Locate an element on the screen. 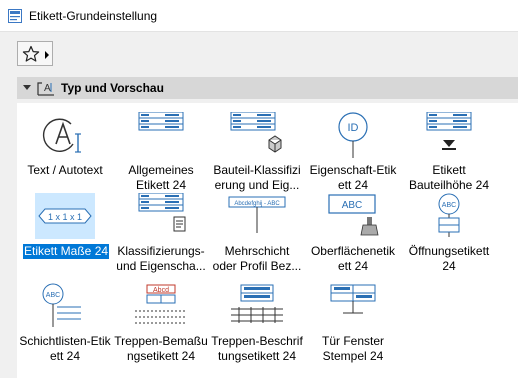 The image size is (518, 378). tile-label: Eigenschaft-Etik ett 24 is located at coordinates (353, 177).